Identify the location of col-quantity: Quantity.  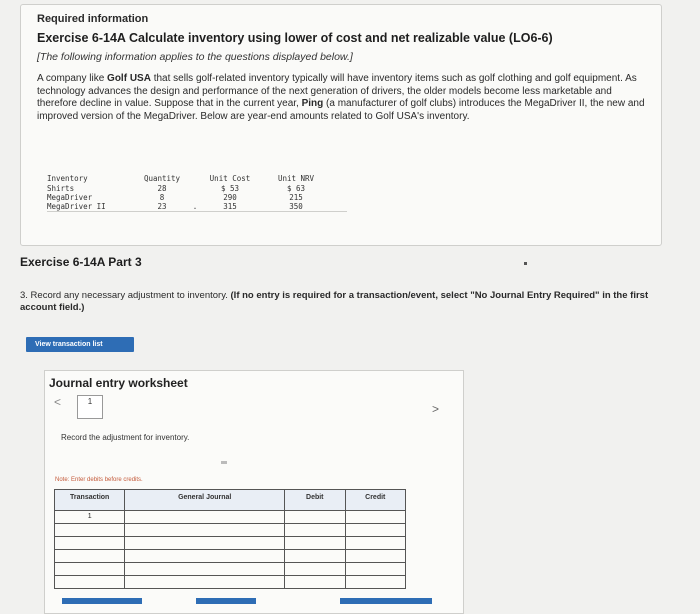
(162, 178).